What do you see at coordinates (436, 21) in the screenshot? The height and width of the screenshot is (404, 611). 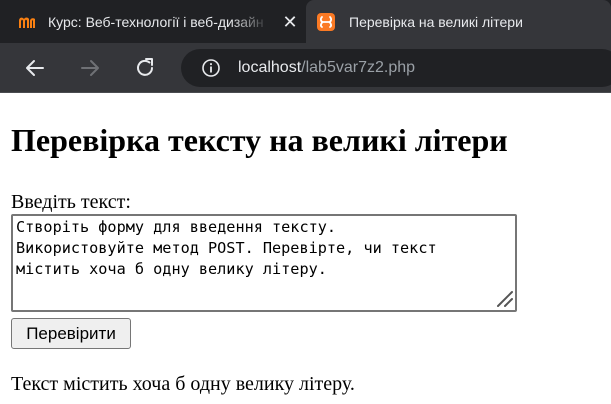 I see `tab-title: Перевірка на великі літери` at bounding box center [436, 21].